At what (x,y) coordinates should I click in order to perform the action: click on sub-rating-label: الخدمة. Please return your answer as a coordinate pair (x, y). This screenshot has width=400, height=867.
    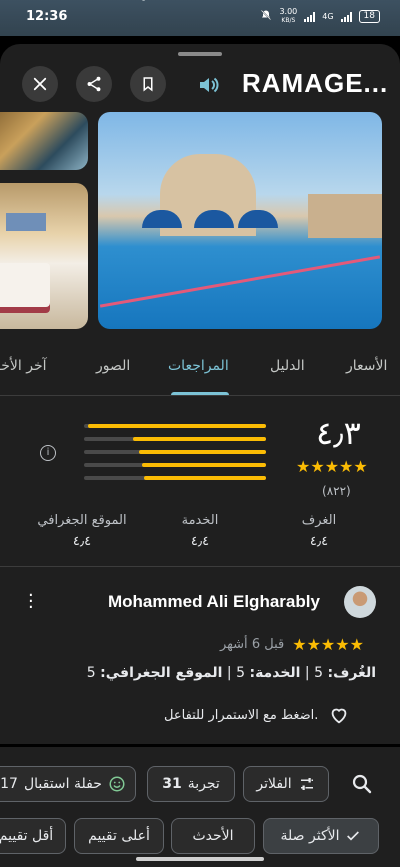
    Looking at the image, I should click on (200, 520).